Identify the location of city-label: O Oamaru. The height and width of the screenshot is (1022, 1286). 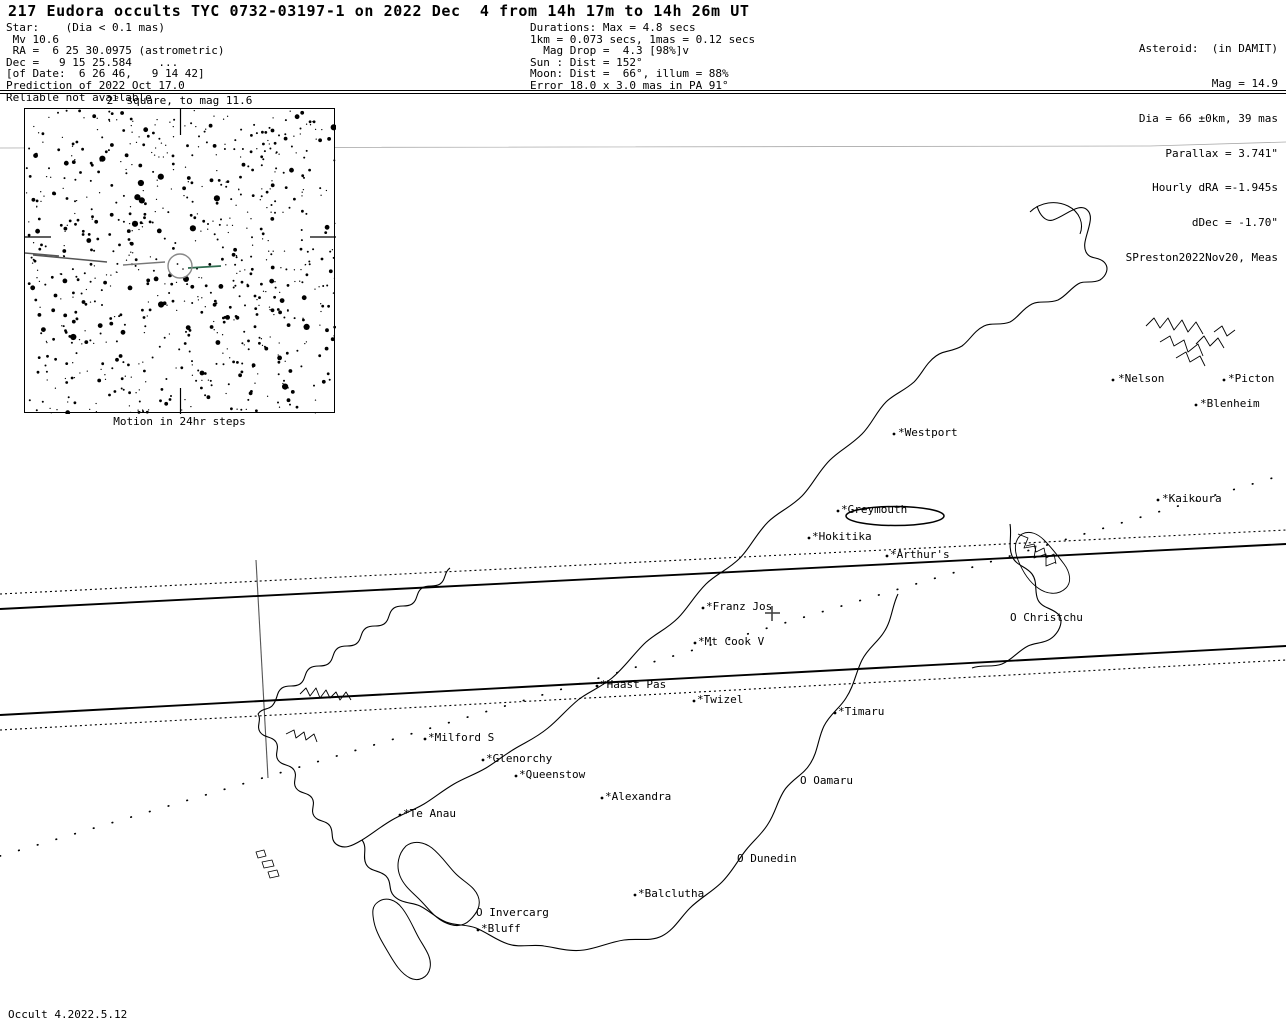
(826, 780).